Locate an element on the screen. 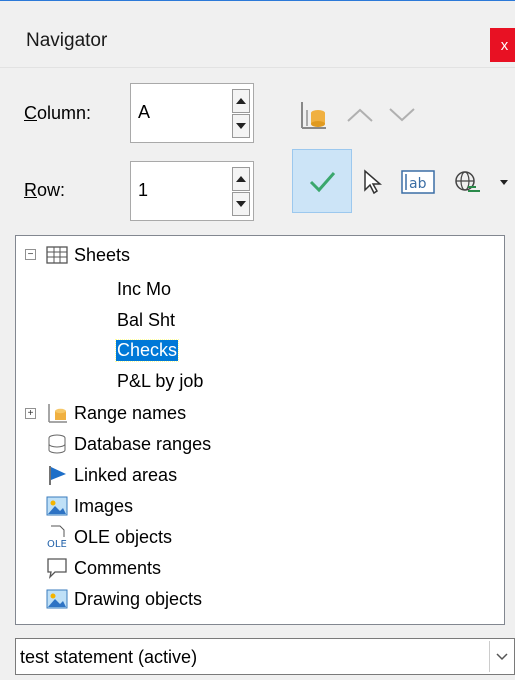 The height and width of the screenshot is (680, 515). column-label: Column: is located at coordinates (57, 113).